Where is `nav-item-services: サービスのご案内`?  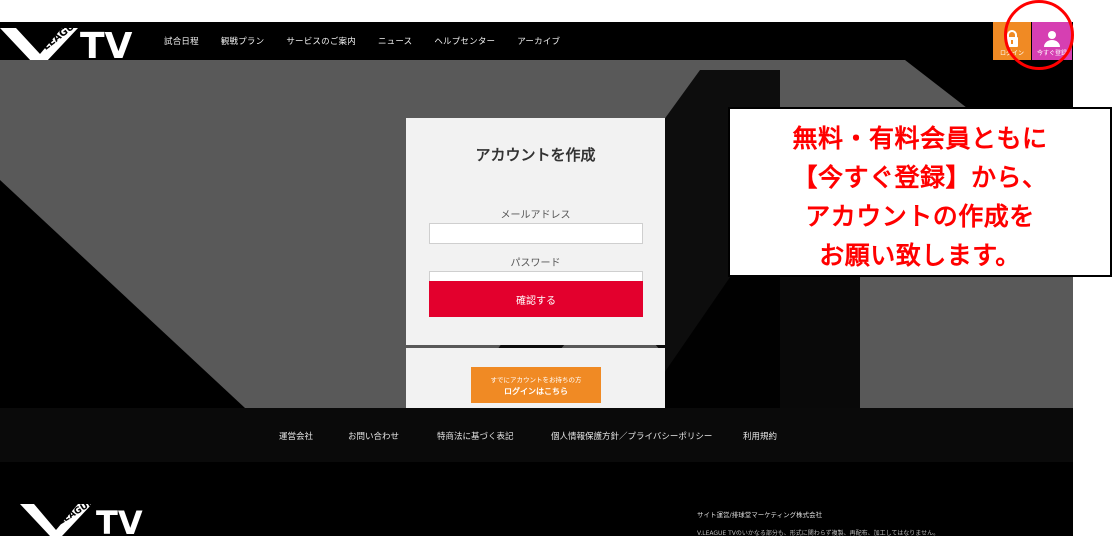
nav-item-services: サービスのご案内 is located at coordinates (321, 41).